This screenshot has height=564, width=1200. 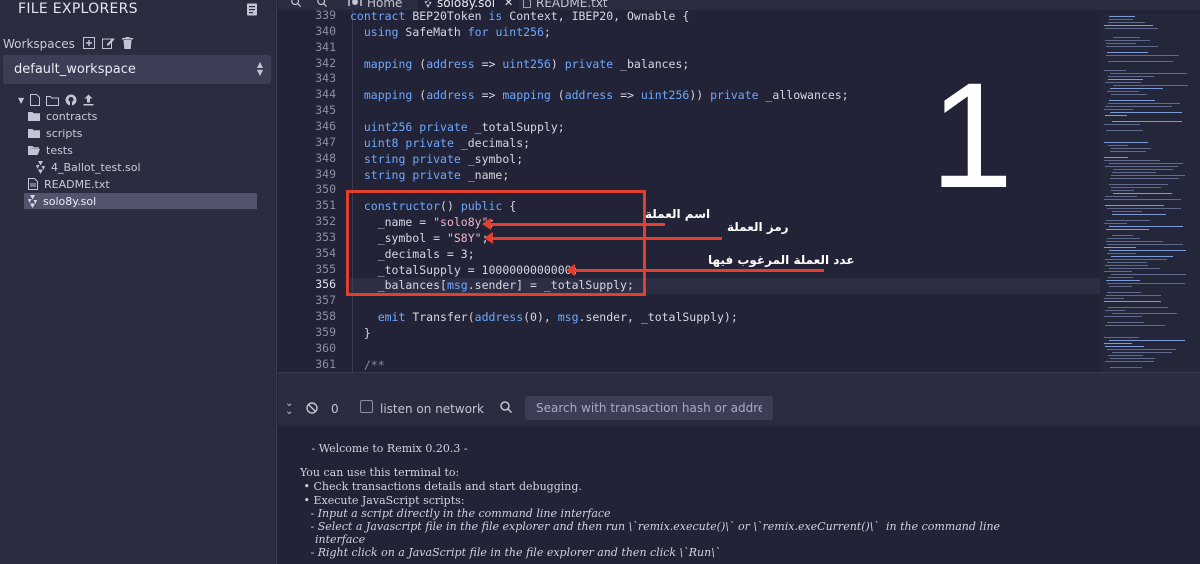 I want to click on line-number: 339, so click(x=325, y=15).